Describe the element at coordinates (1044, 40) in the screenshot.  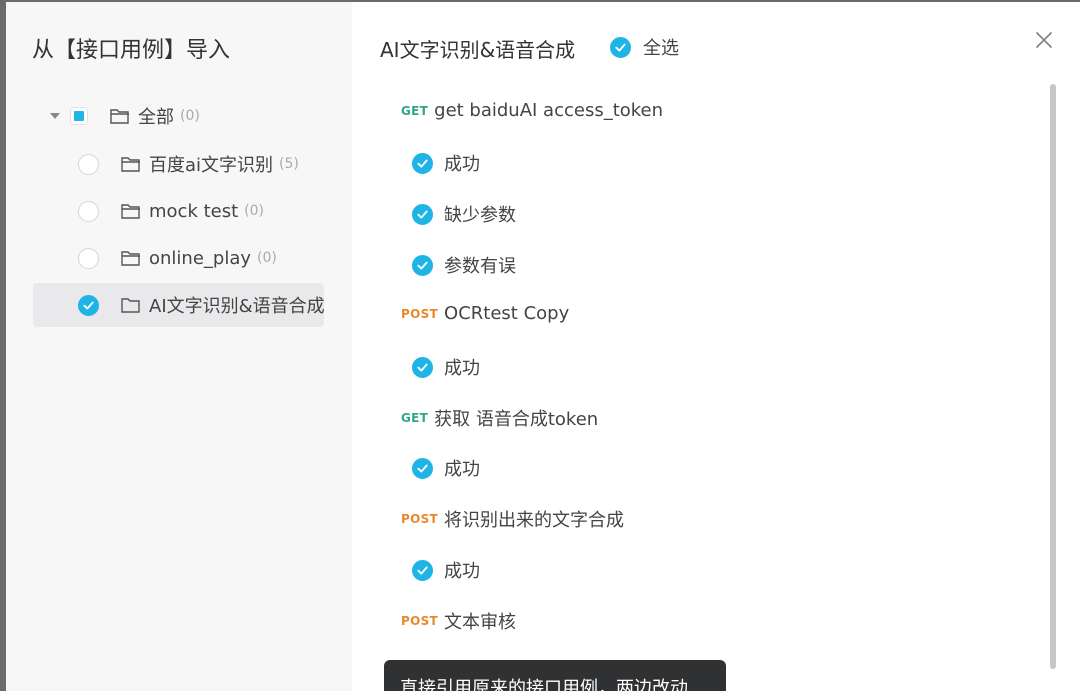
I see `close-icon` at that location.